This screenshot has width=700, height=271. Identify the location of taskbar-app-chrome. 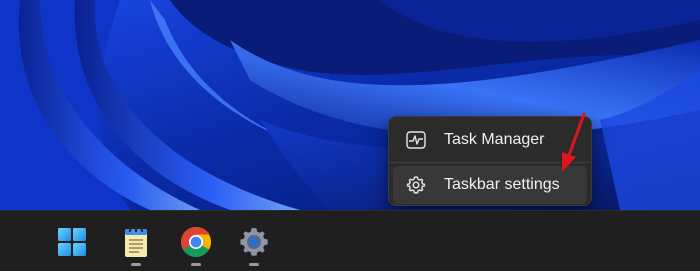
(196, 245).